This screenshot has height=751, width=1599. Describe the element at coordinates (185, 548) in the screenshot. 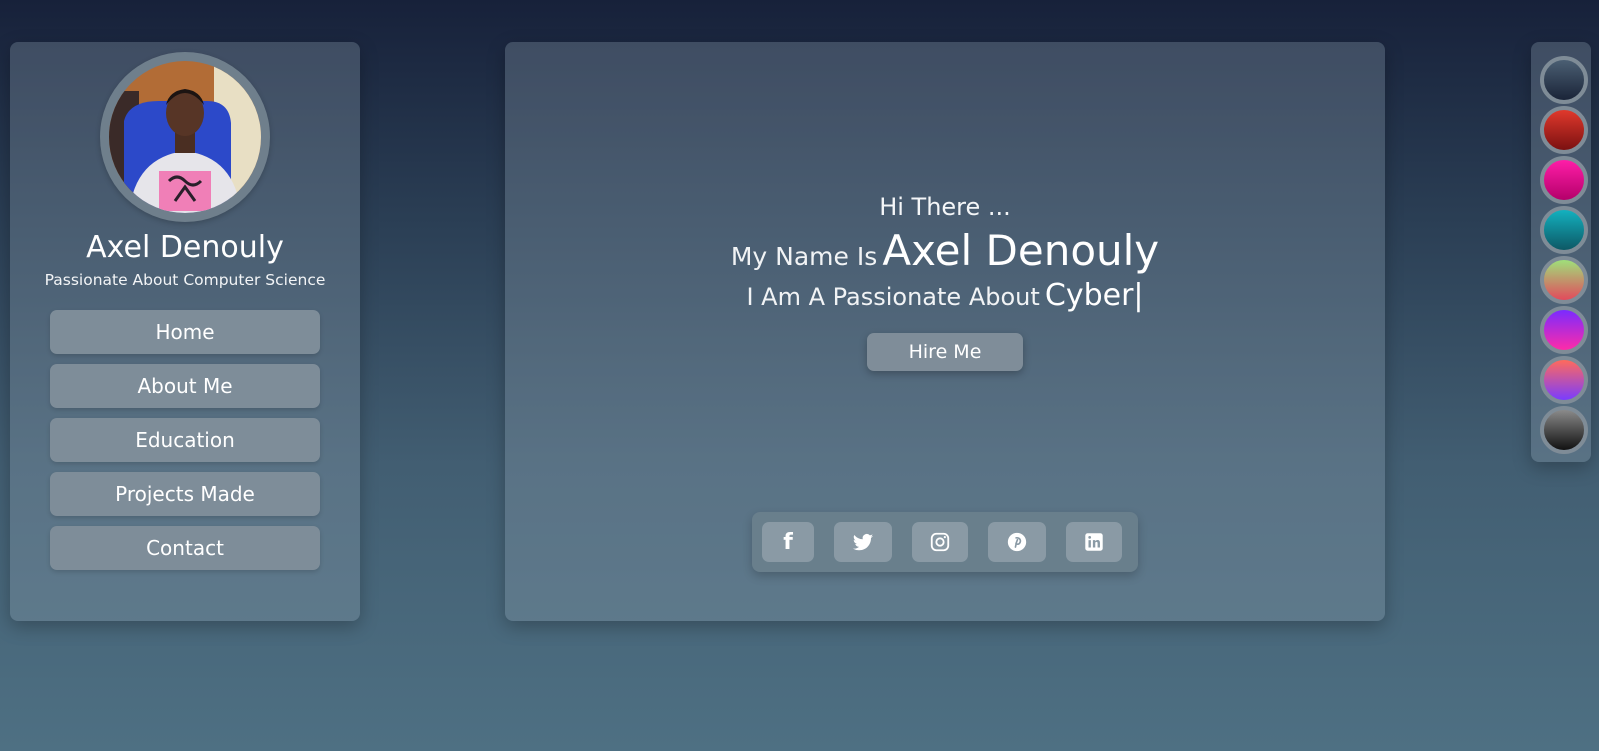

I see `nav-contact-button: Contact` at that location.